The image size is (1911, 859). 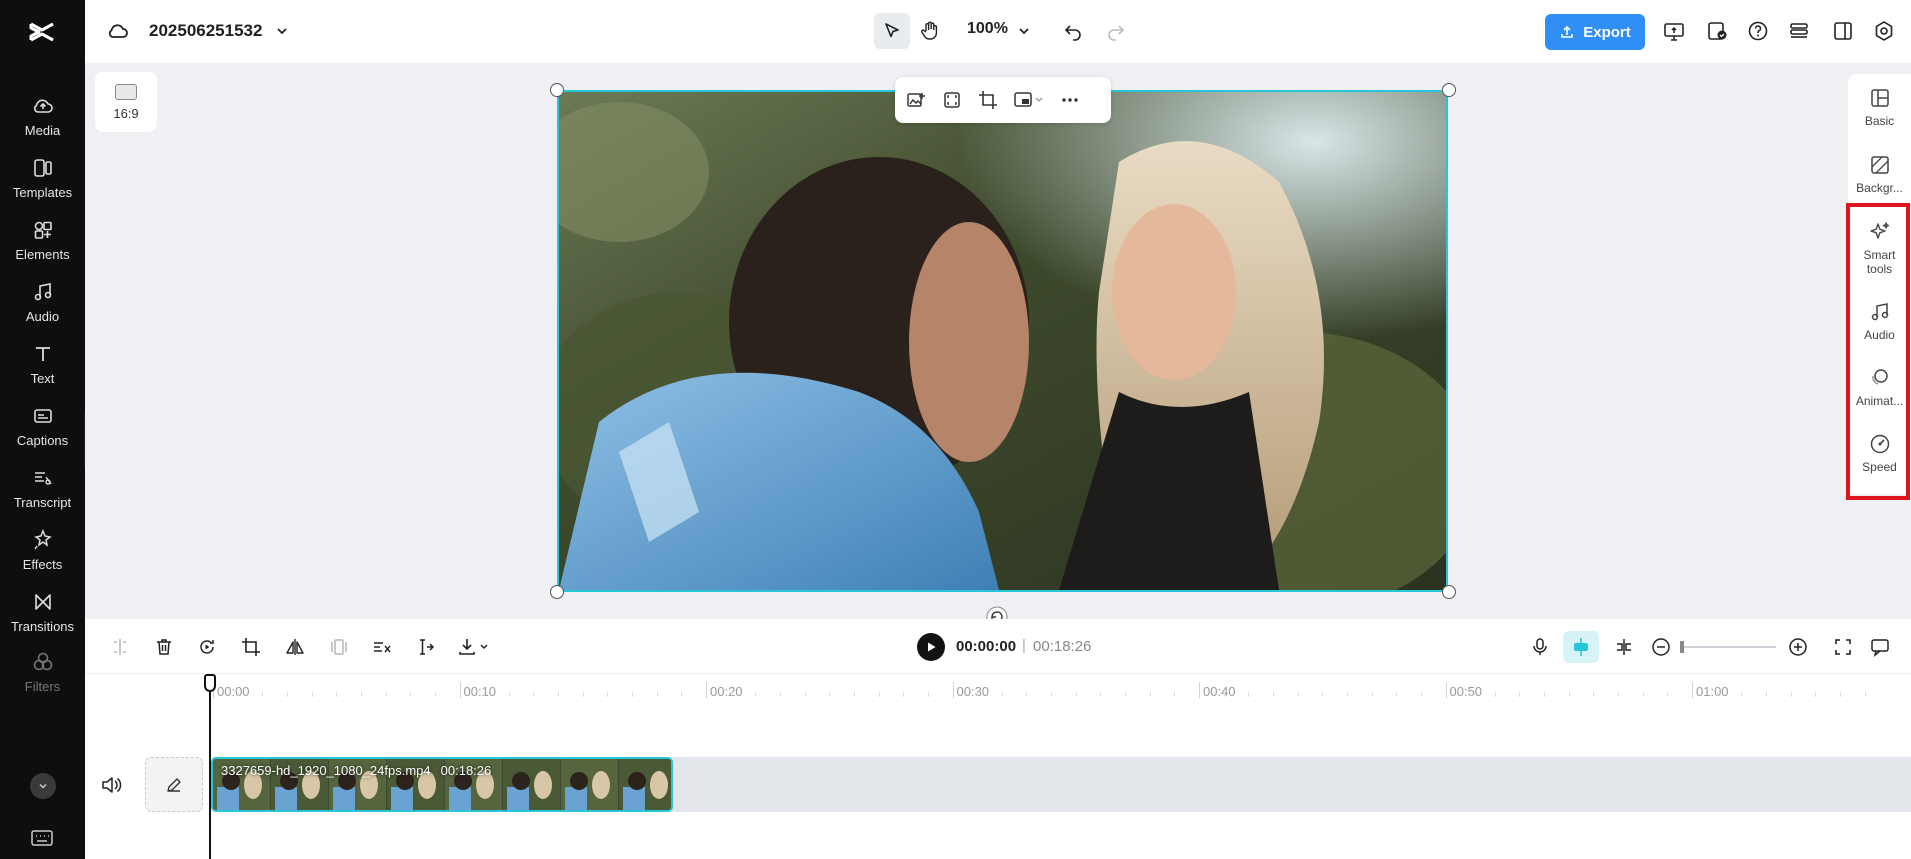 What do you see at coordinates (42, 497) in the screenshot?
I see `sidebar-item-transcript: Transcript` at bounding box center [42, 497].